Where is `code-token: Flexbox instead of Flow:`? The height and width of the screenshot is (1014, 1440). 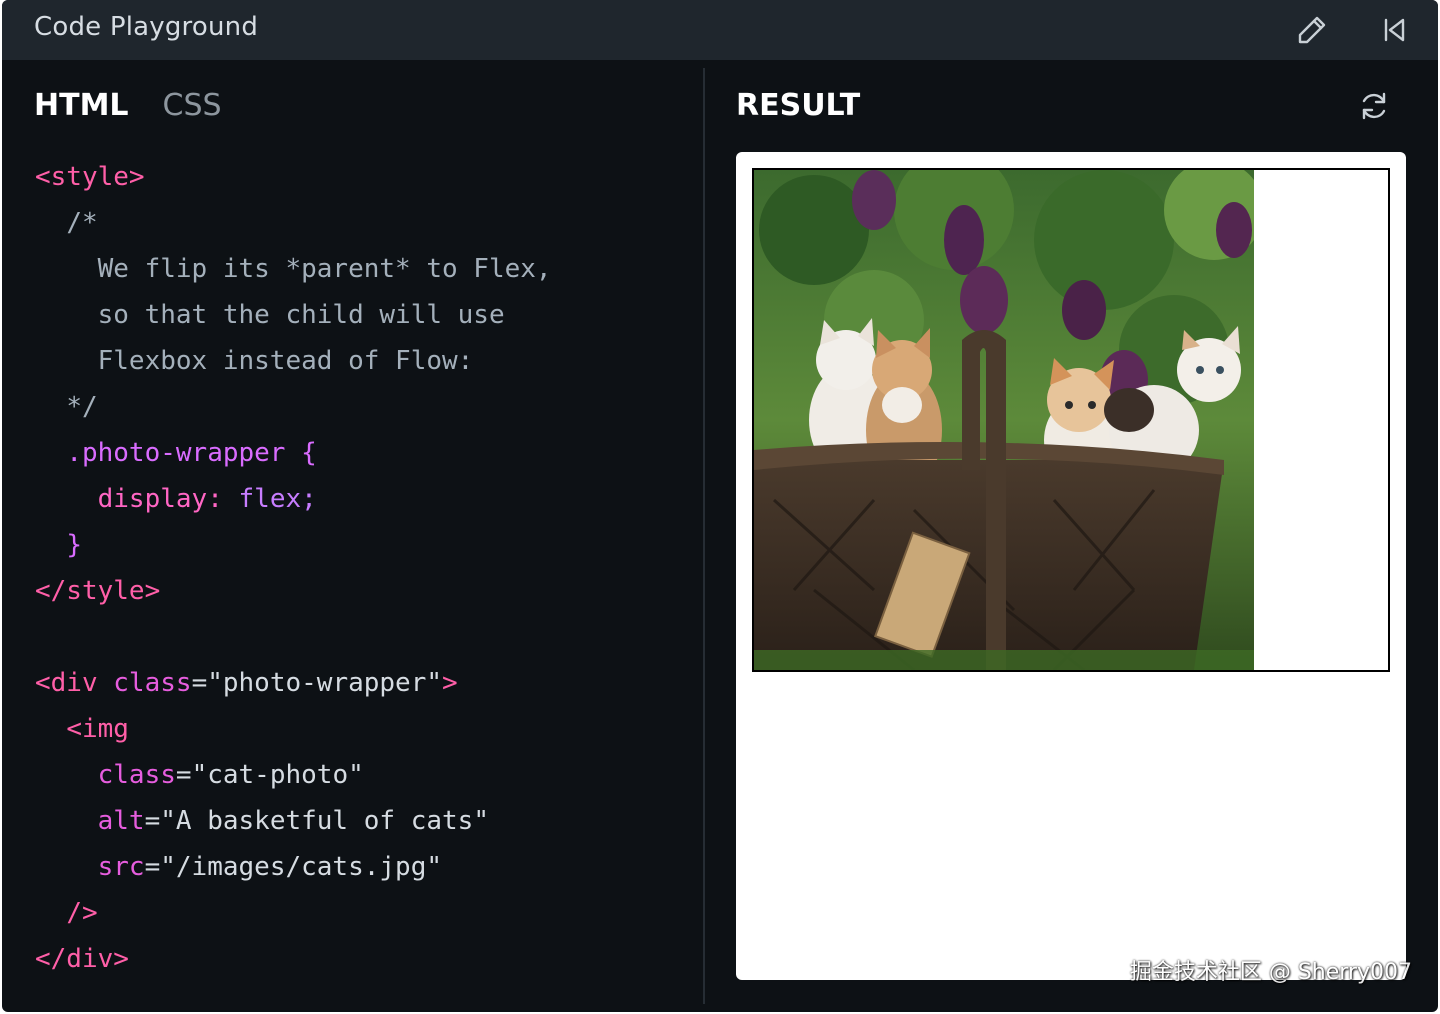 code-token: Flexbox instead of Flow: is located at coordinates (285, 361).